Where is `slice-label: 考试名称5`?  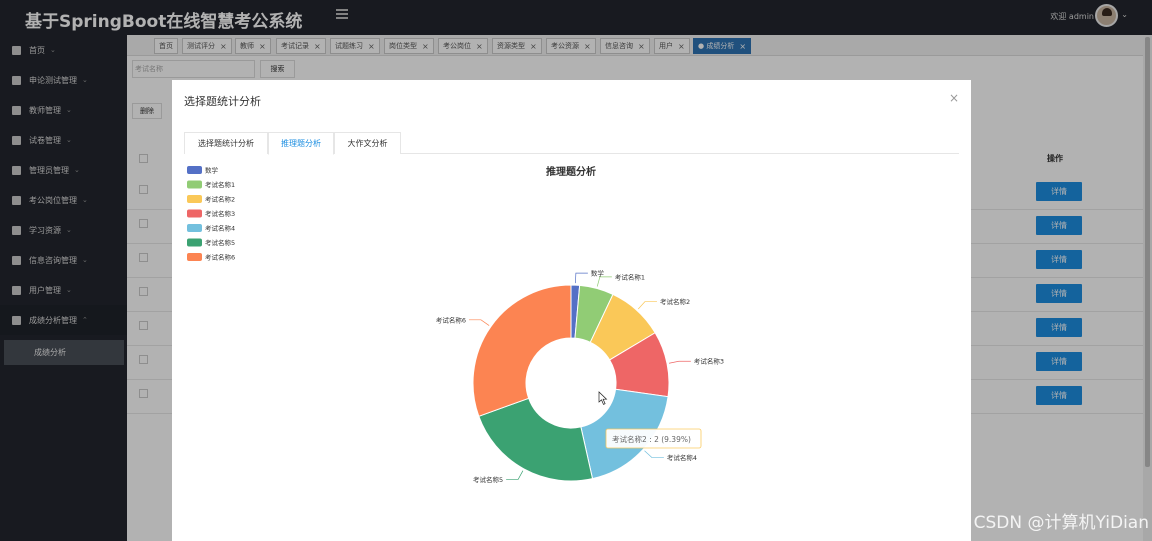 slice-label: 考试名称5 is located at coordinates (488, 479).